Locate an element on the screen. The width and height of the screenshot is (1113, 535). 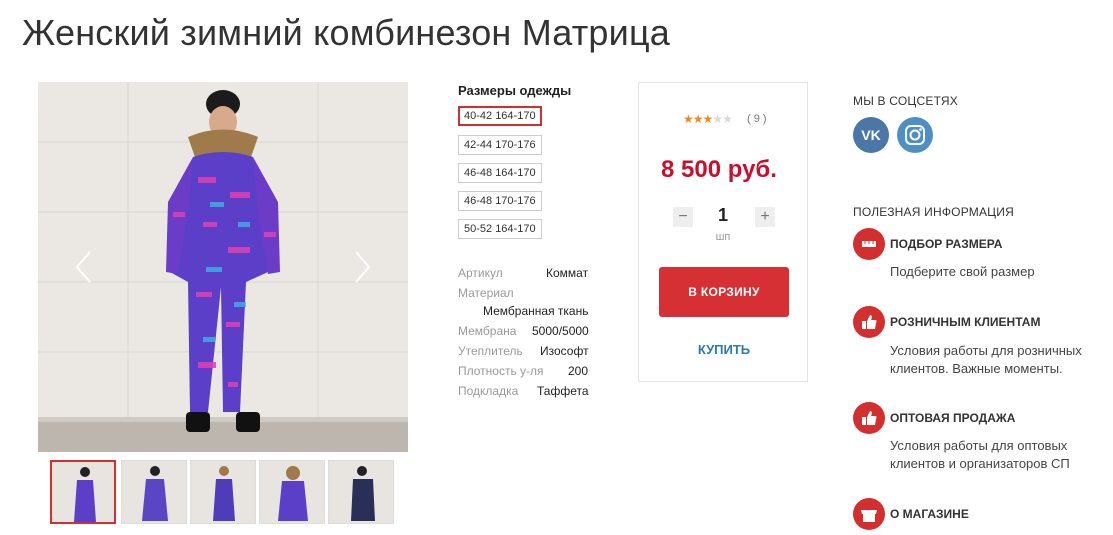
rating-stars: ★★★★★ is located at coordinates (708, 119).